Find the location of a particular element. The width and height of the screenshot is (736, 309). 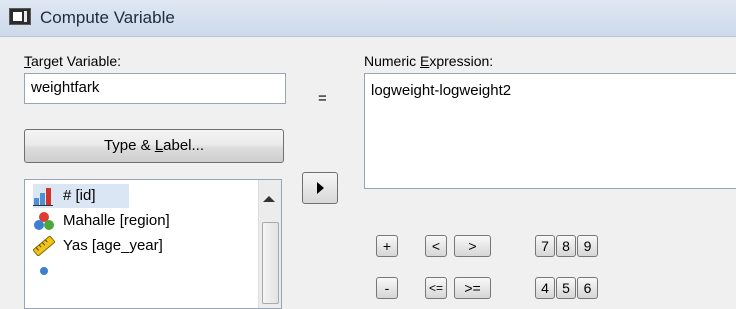

key-minus: - is located at coordinates (387, 288).